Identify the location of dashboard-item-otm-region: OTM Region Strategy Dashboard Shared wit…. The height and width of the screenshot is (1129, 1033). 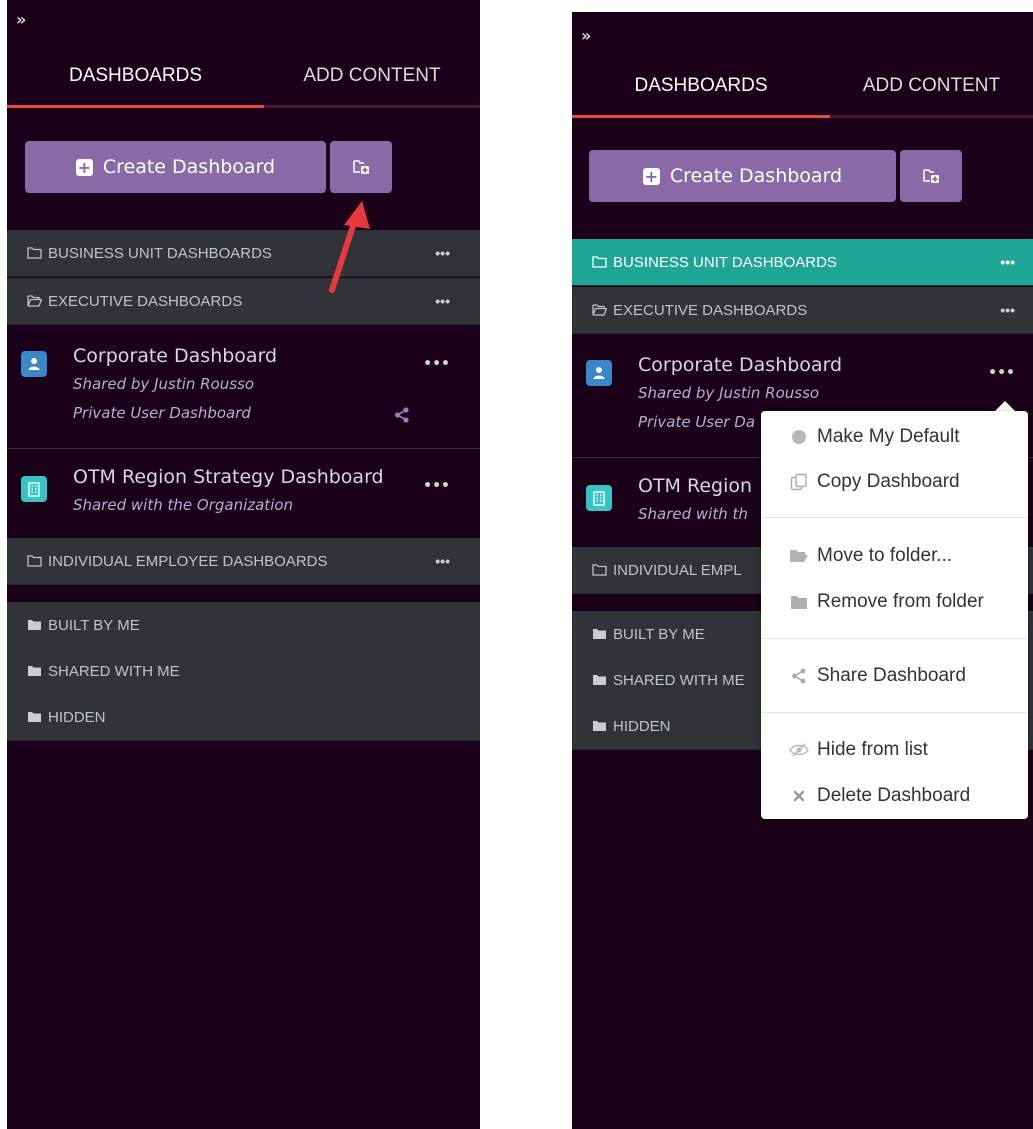
(243, 493).